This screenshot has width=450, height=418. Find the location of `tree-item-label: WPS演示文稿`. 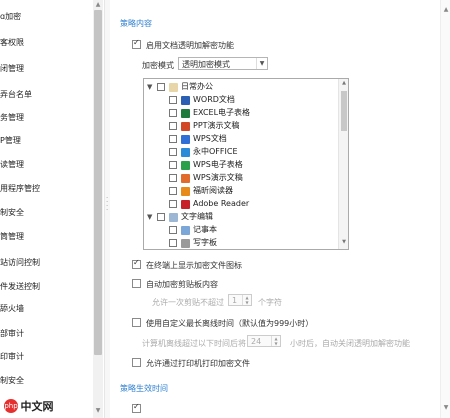

tree-item-label: WPS演示文稿 is located at coordinates (218, 177).